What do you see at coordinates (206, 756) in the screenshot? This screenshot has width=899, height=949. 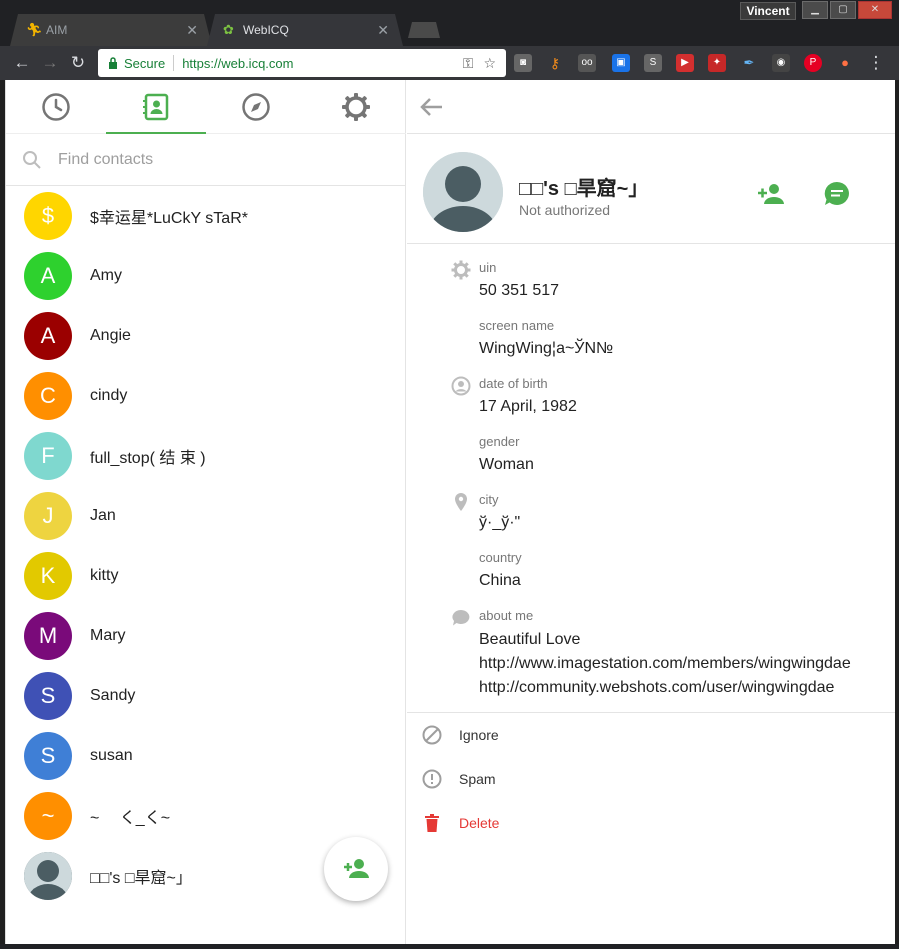 I see `contact-item: S susan` at bounding box center [206, 756].